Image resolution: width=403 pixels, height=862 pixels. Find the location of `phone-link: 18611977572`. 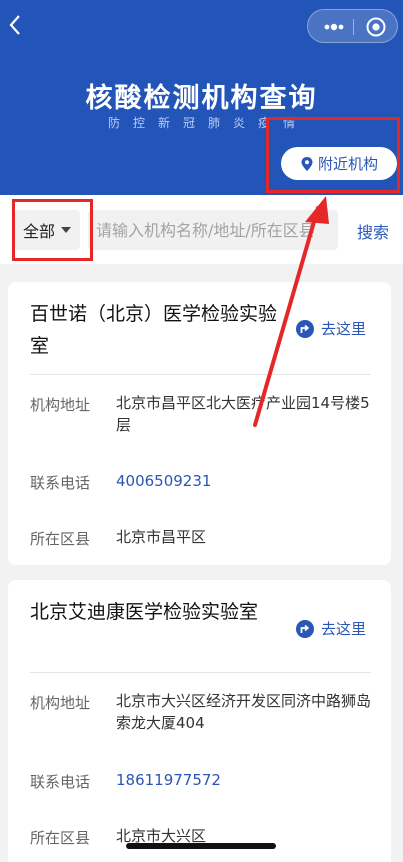

phone-link: 18611977572 is located at coordinates (243, 780).